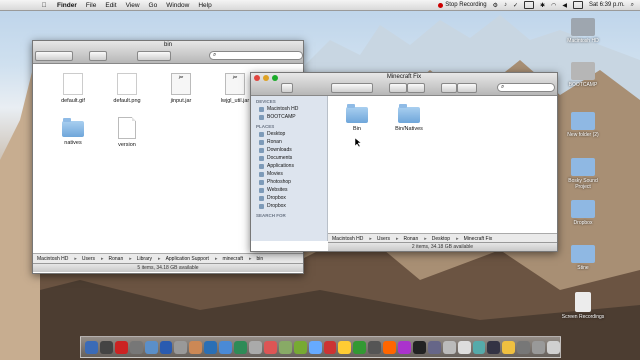 The image size is (640, 360). Describe the element at coordinates (91, 5) in the screenshot. I see `menu-file: File` at that location.